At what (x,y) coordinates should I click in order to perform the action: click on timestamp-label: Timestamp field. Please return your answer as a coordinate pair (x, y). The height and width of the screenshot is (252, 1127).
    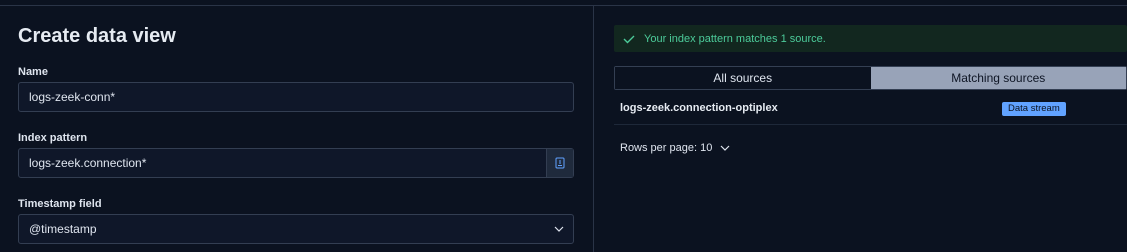
    Looking at the image, I should click on (60, 204).